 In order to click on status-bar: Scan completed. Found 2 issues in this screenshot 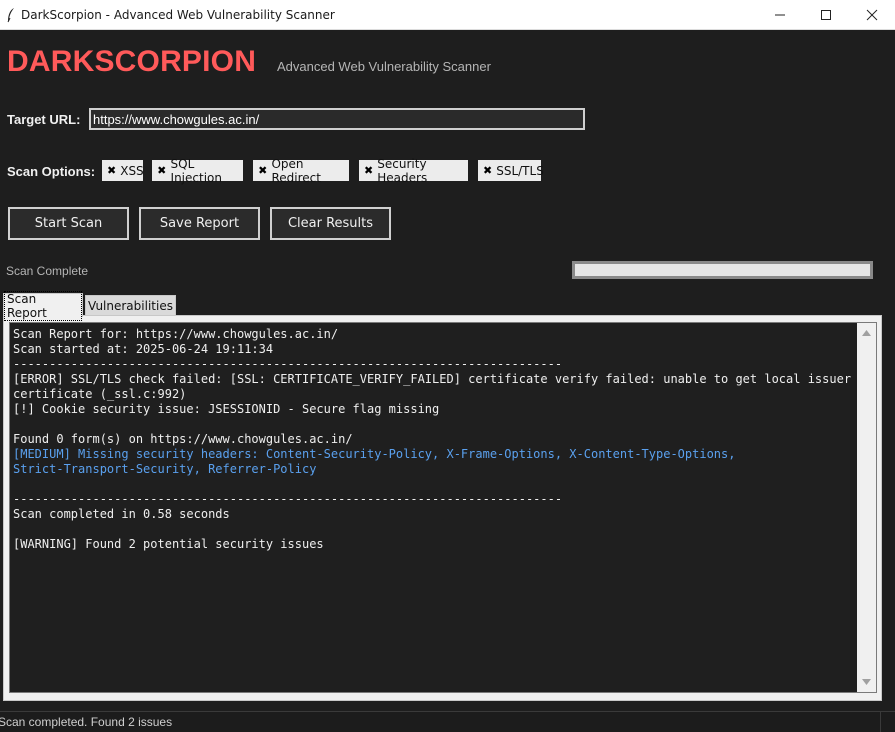, I will do `click(447, 721)`.